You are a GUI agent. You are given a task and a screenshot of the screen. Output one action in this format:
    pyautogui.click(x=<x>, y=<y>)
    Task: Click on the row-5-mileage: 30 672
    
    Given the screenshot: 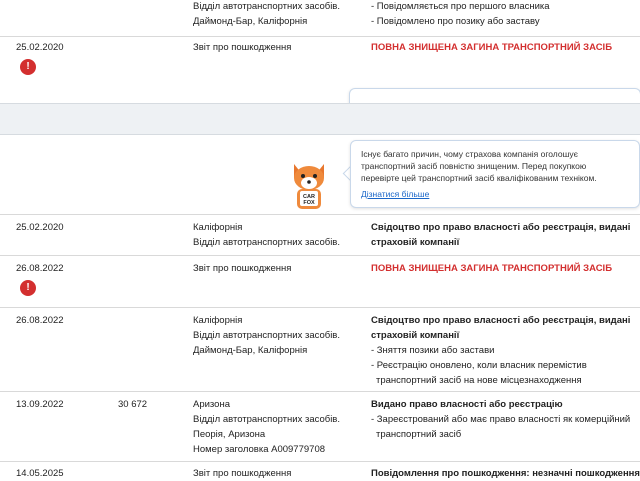 What is the action you would take?
    pyautogui.click(x=133, y=404)
    